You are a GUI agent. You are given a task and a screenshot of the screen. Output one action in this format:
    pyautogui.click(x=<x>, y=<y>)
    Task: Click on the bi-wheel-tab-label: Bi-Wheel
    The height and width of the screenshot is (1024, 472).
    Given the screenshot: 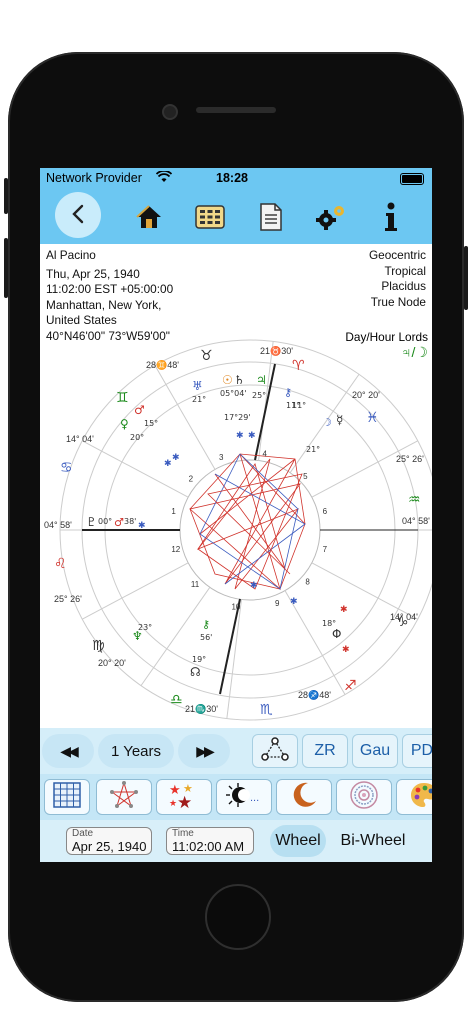 What is the action you would take?
    pyautogui.click(x=373, y=840)
    